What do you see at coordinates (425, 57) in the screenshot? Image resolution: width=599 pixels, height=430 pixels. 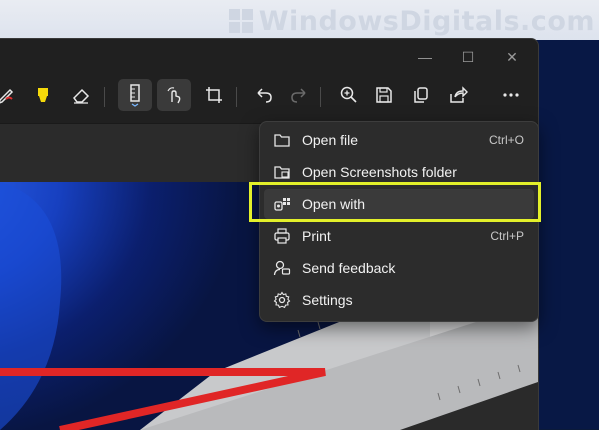 I see `minimize-button: —` at bounding box center [425, 57].